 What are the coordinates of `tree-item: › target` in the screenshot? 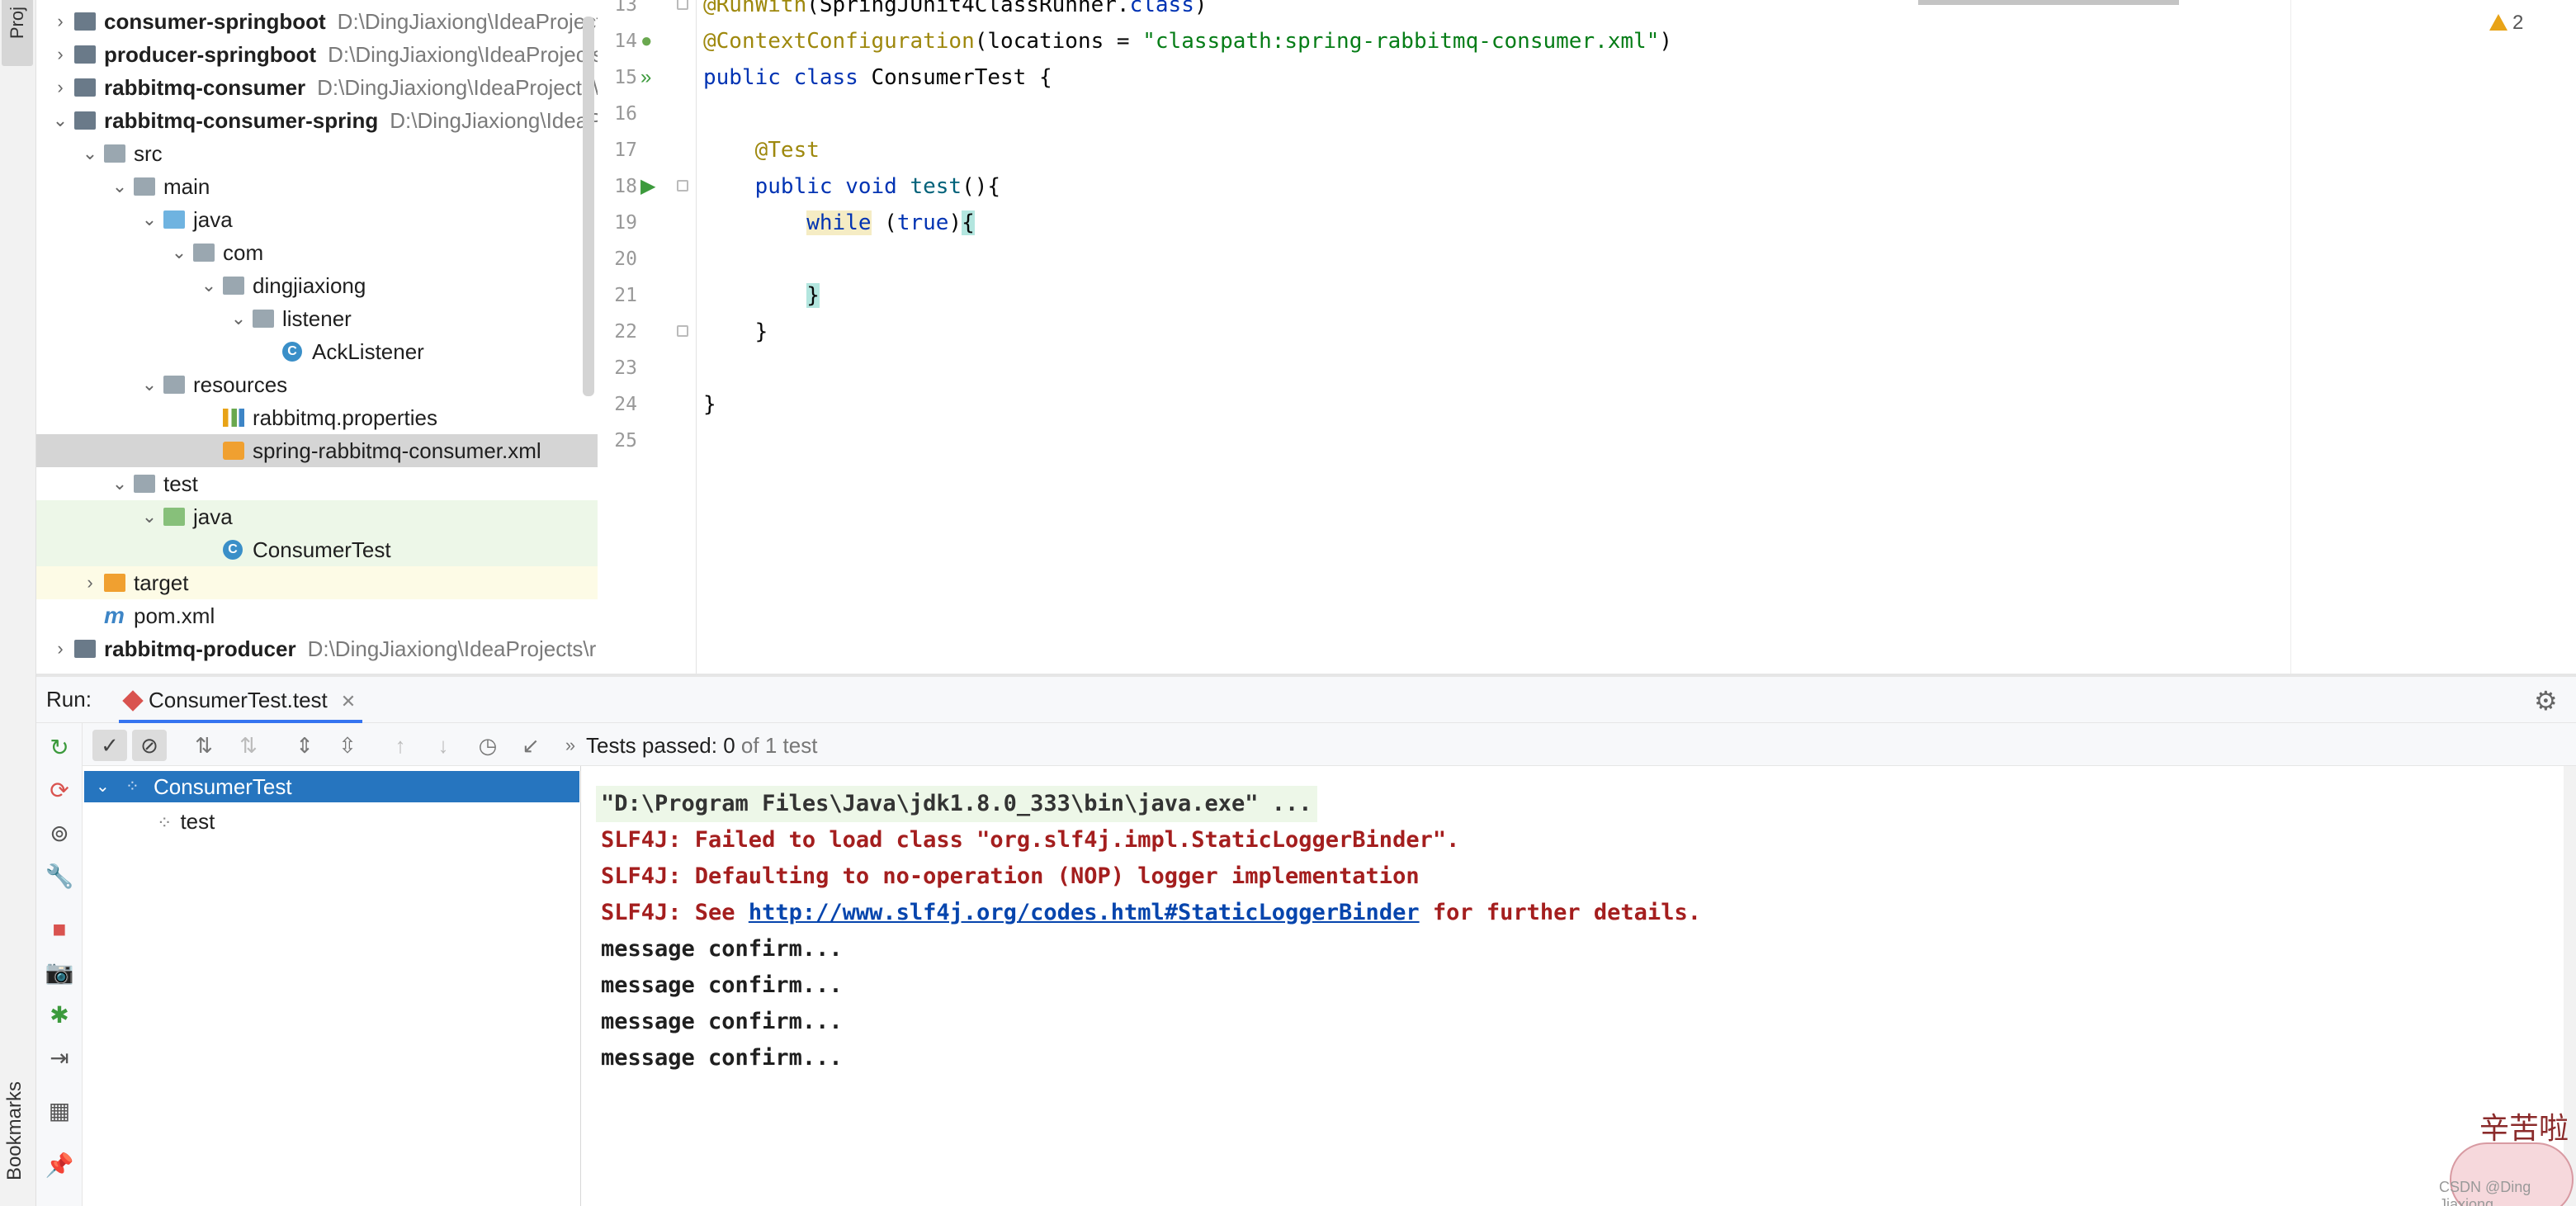 It's located at (317, 582).